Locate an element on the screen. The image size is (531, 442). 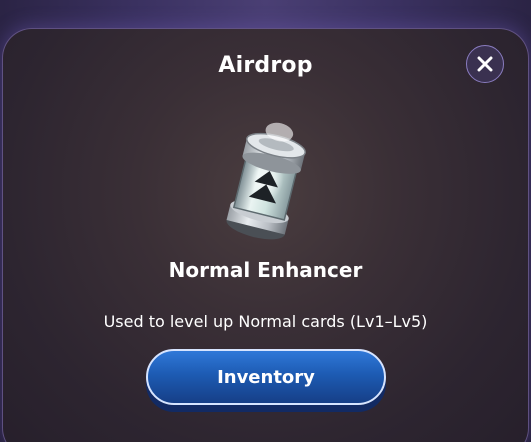
item-name: Normal Enhancer is located at coordinates (265, 270).